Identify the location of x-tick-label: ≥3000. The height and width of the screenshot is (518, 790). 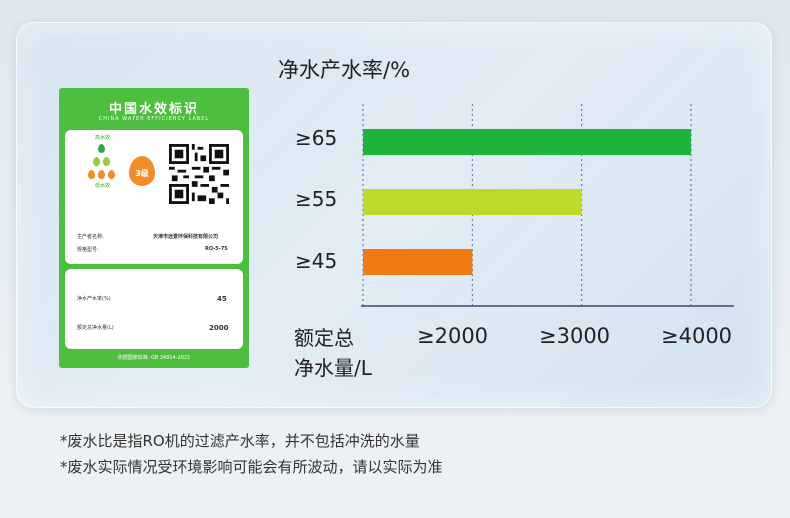
(575, 336).